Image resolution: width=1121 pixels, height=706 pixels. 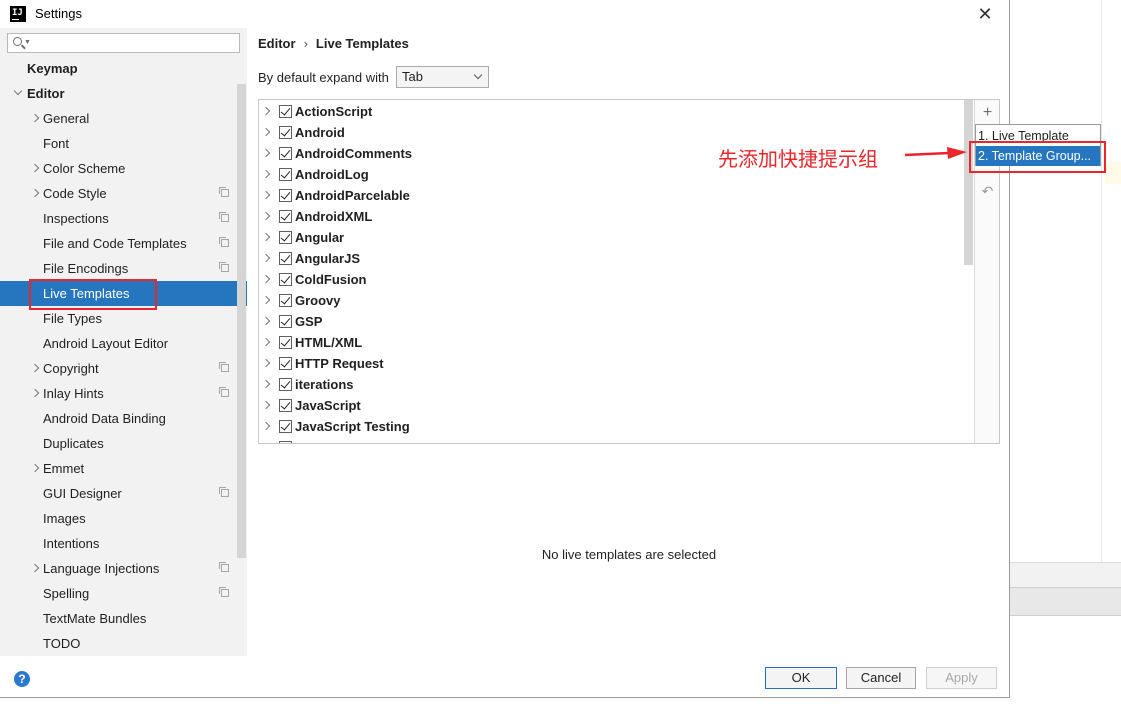 I want to click on sidebar-item-keymap: Keymap, so click(x=118, y=68).